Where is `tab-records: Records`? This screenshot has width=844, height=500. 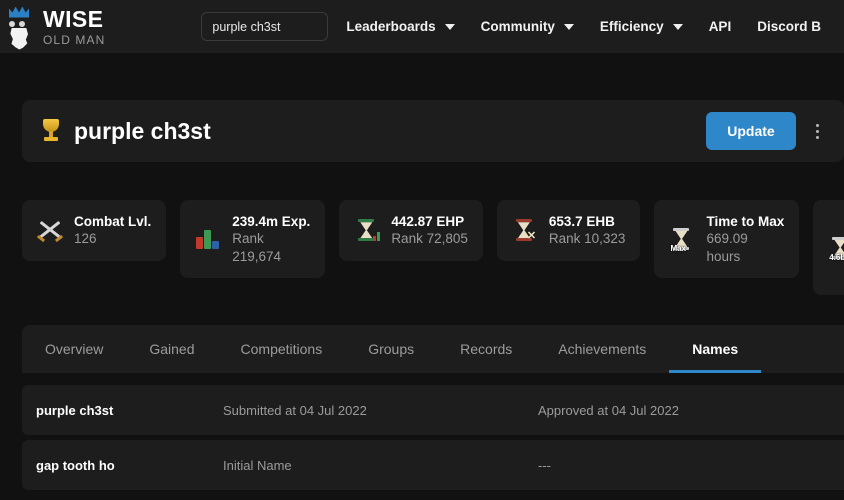
tab-records: Records is located at coordinates (486, 349).